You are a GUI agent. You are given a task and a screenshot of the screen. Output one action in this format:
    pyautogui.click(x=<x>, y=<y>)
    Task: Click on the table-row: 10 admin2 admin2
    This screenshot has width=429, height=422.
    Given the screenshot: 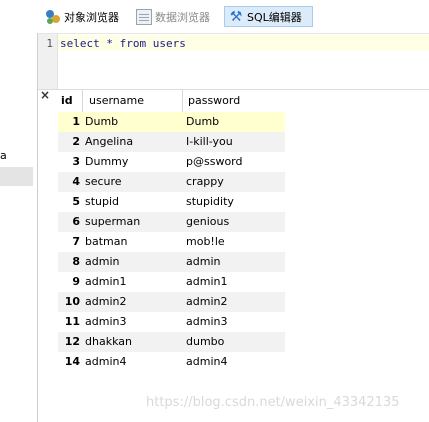 What is the action you would take?
    pyautogui.click(x=171, y=302)
    